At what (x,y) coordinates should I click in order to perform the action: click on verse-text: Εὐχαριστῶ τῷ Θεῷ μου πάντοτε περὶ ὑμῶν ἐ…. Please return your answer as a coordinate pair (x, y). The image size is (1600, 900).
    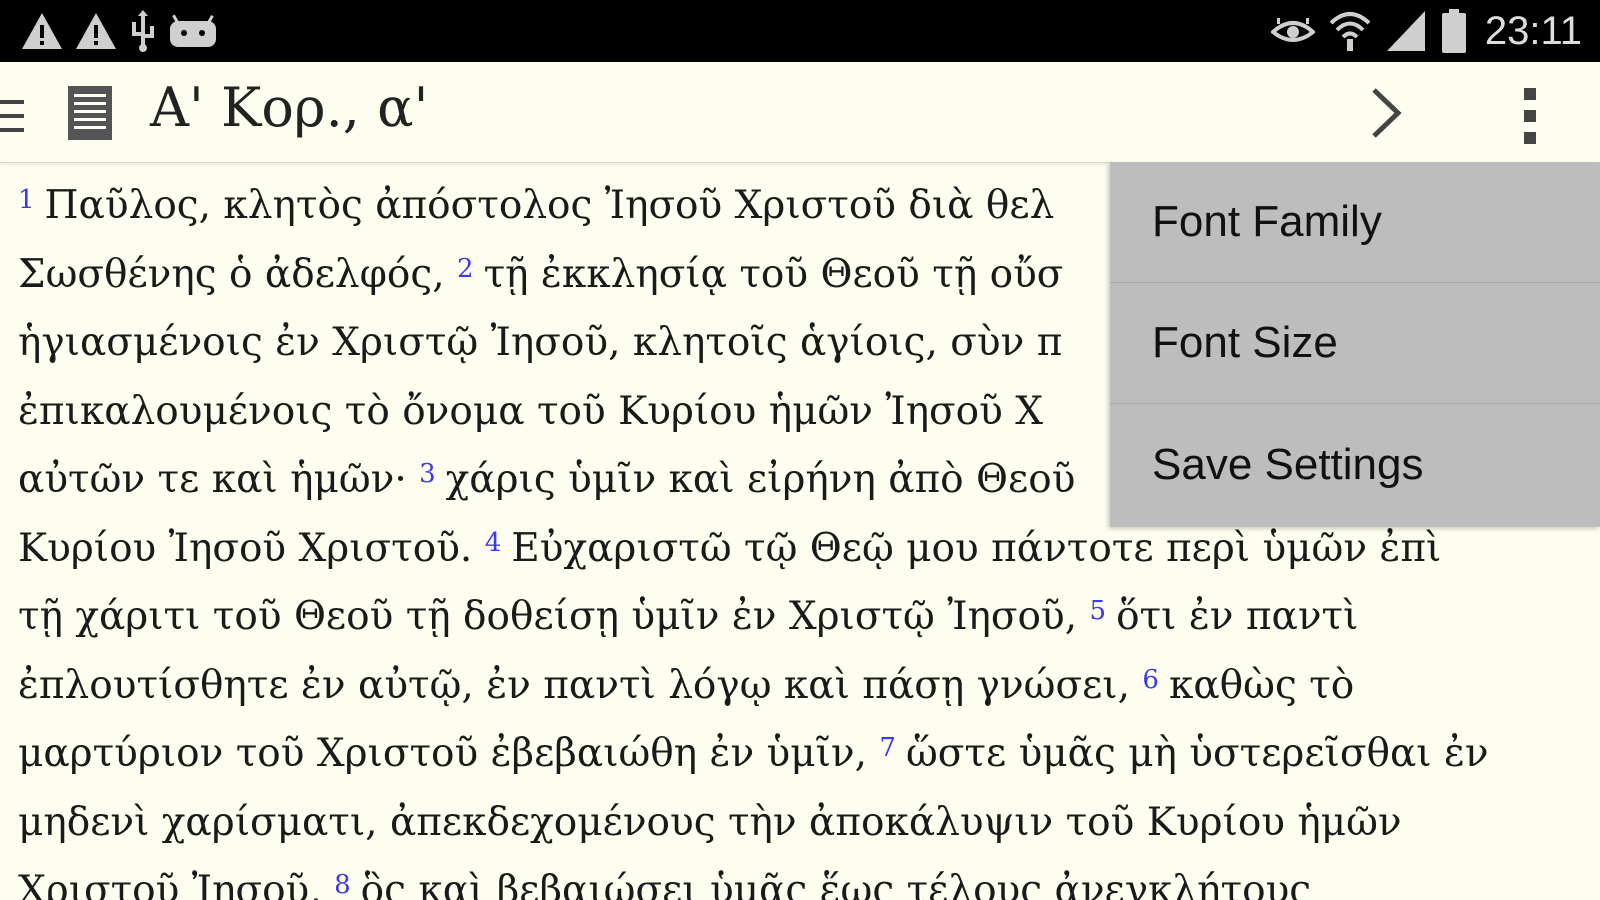
    Looking at the image, I should click on (976, 548).